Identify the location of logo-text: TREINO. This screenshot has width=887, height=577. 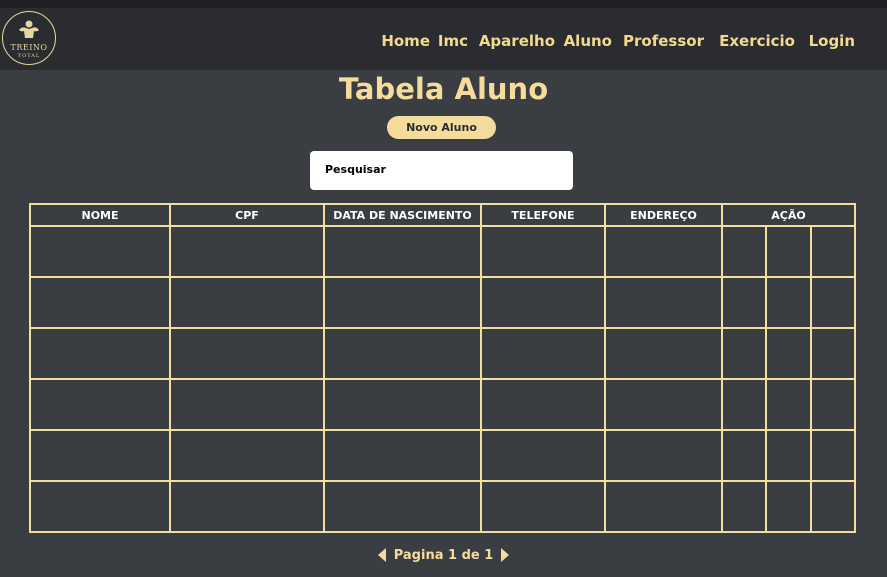
(29, 47).